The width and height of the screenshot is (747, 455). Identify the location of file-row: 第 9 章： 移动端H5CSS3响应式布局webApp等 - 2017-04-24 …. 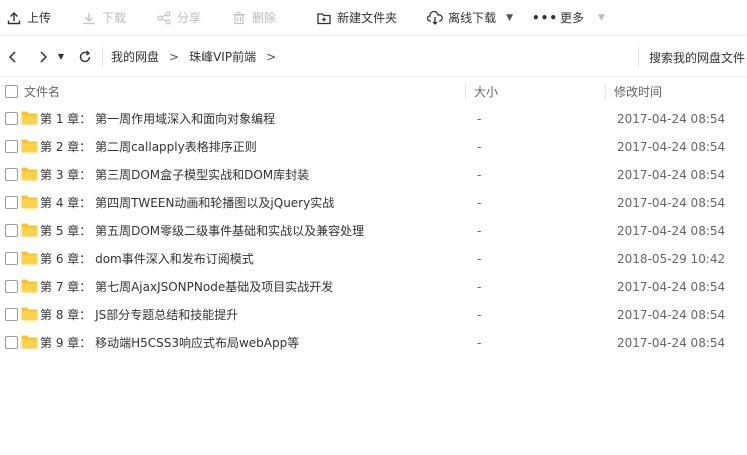
(373, 343).